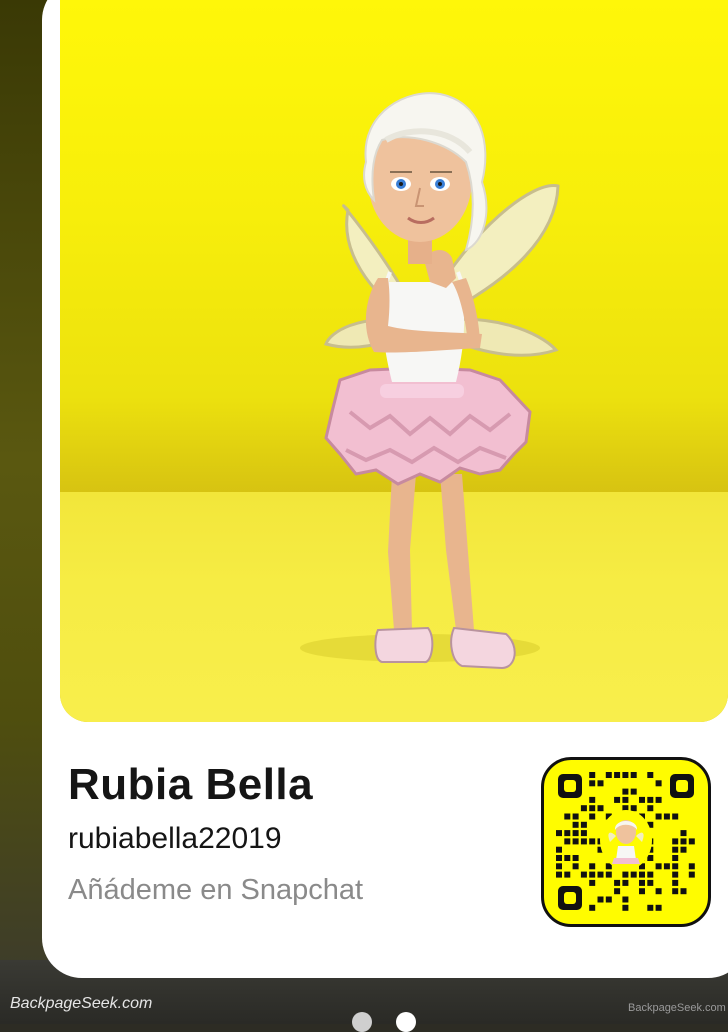 Image resolution: width=728 pixels, height=1032 pixels. I want to click on snapcode-pattern, so click(625, 841).